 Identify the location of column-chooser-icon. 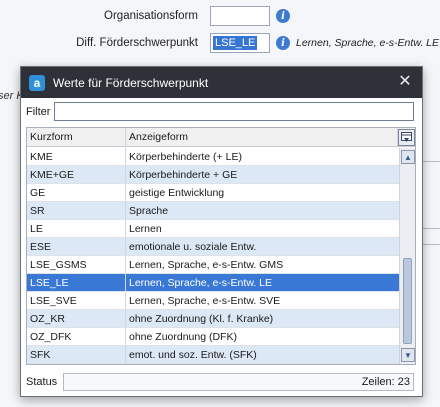
(406, 137).